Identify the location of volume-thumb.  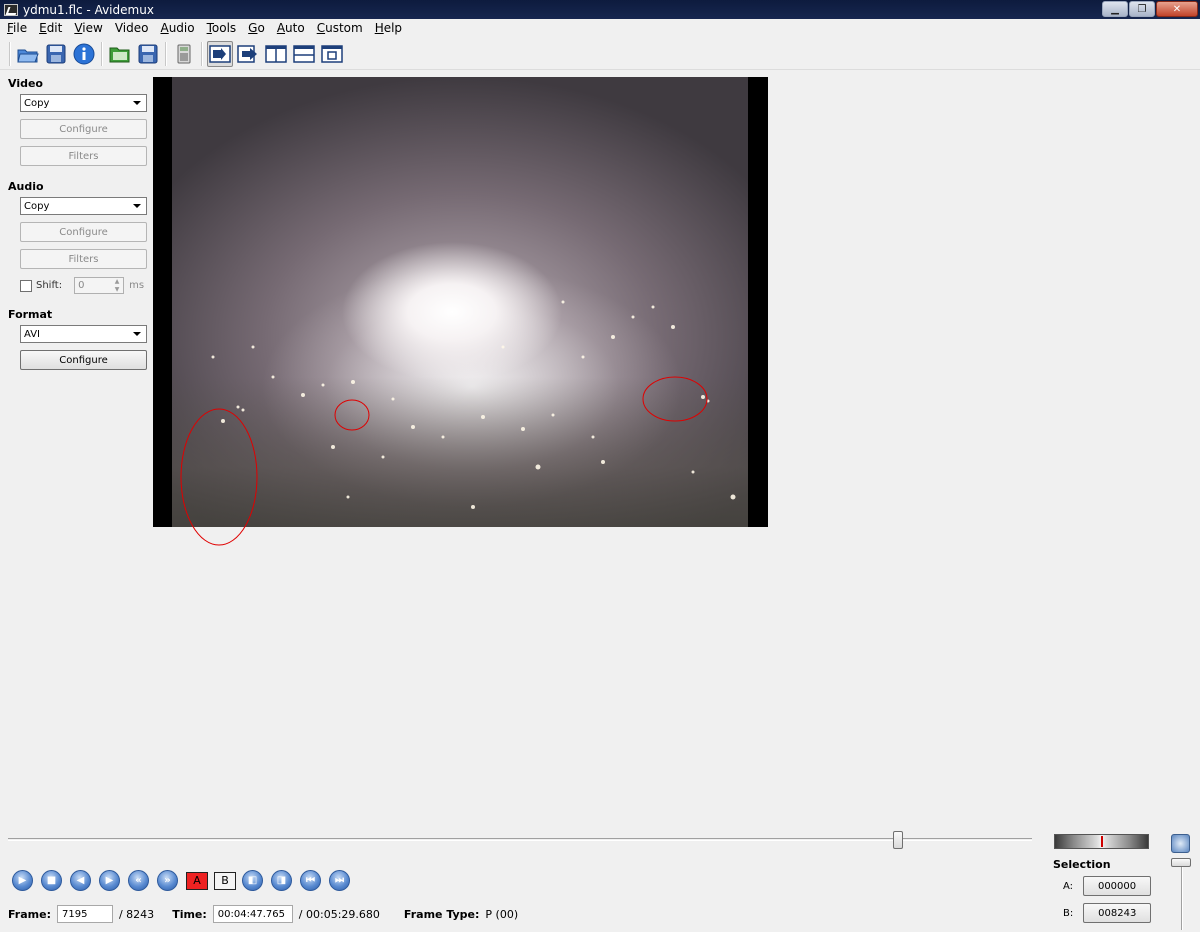
(1181, 862).